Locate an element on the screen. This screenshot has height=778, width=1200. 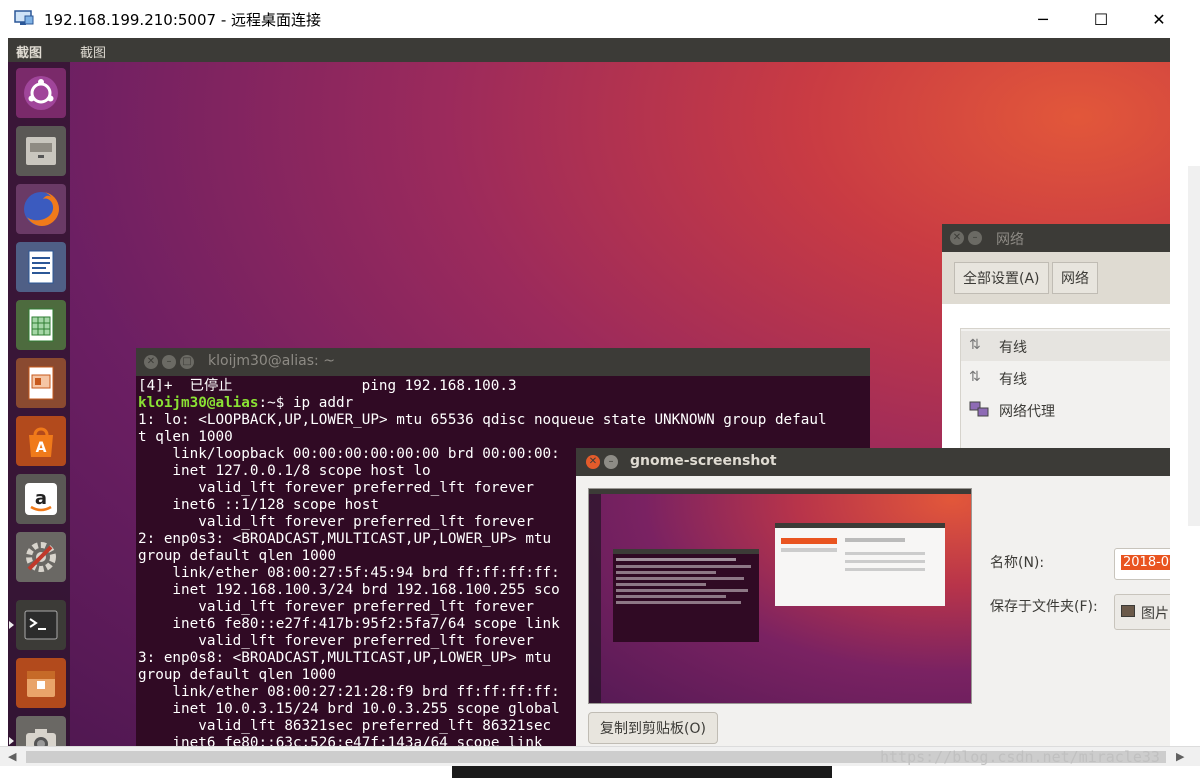
unity-launcher: A a is located at coordinates (39, 404).